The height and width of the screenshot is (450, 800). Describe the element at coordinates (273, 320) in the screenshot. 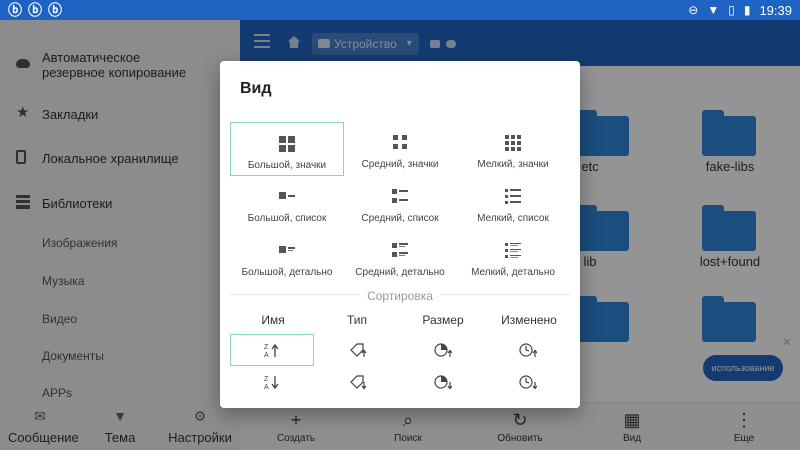

I see `sort-column-name: Имя` at that location.